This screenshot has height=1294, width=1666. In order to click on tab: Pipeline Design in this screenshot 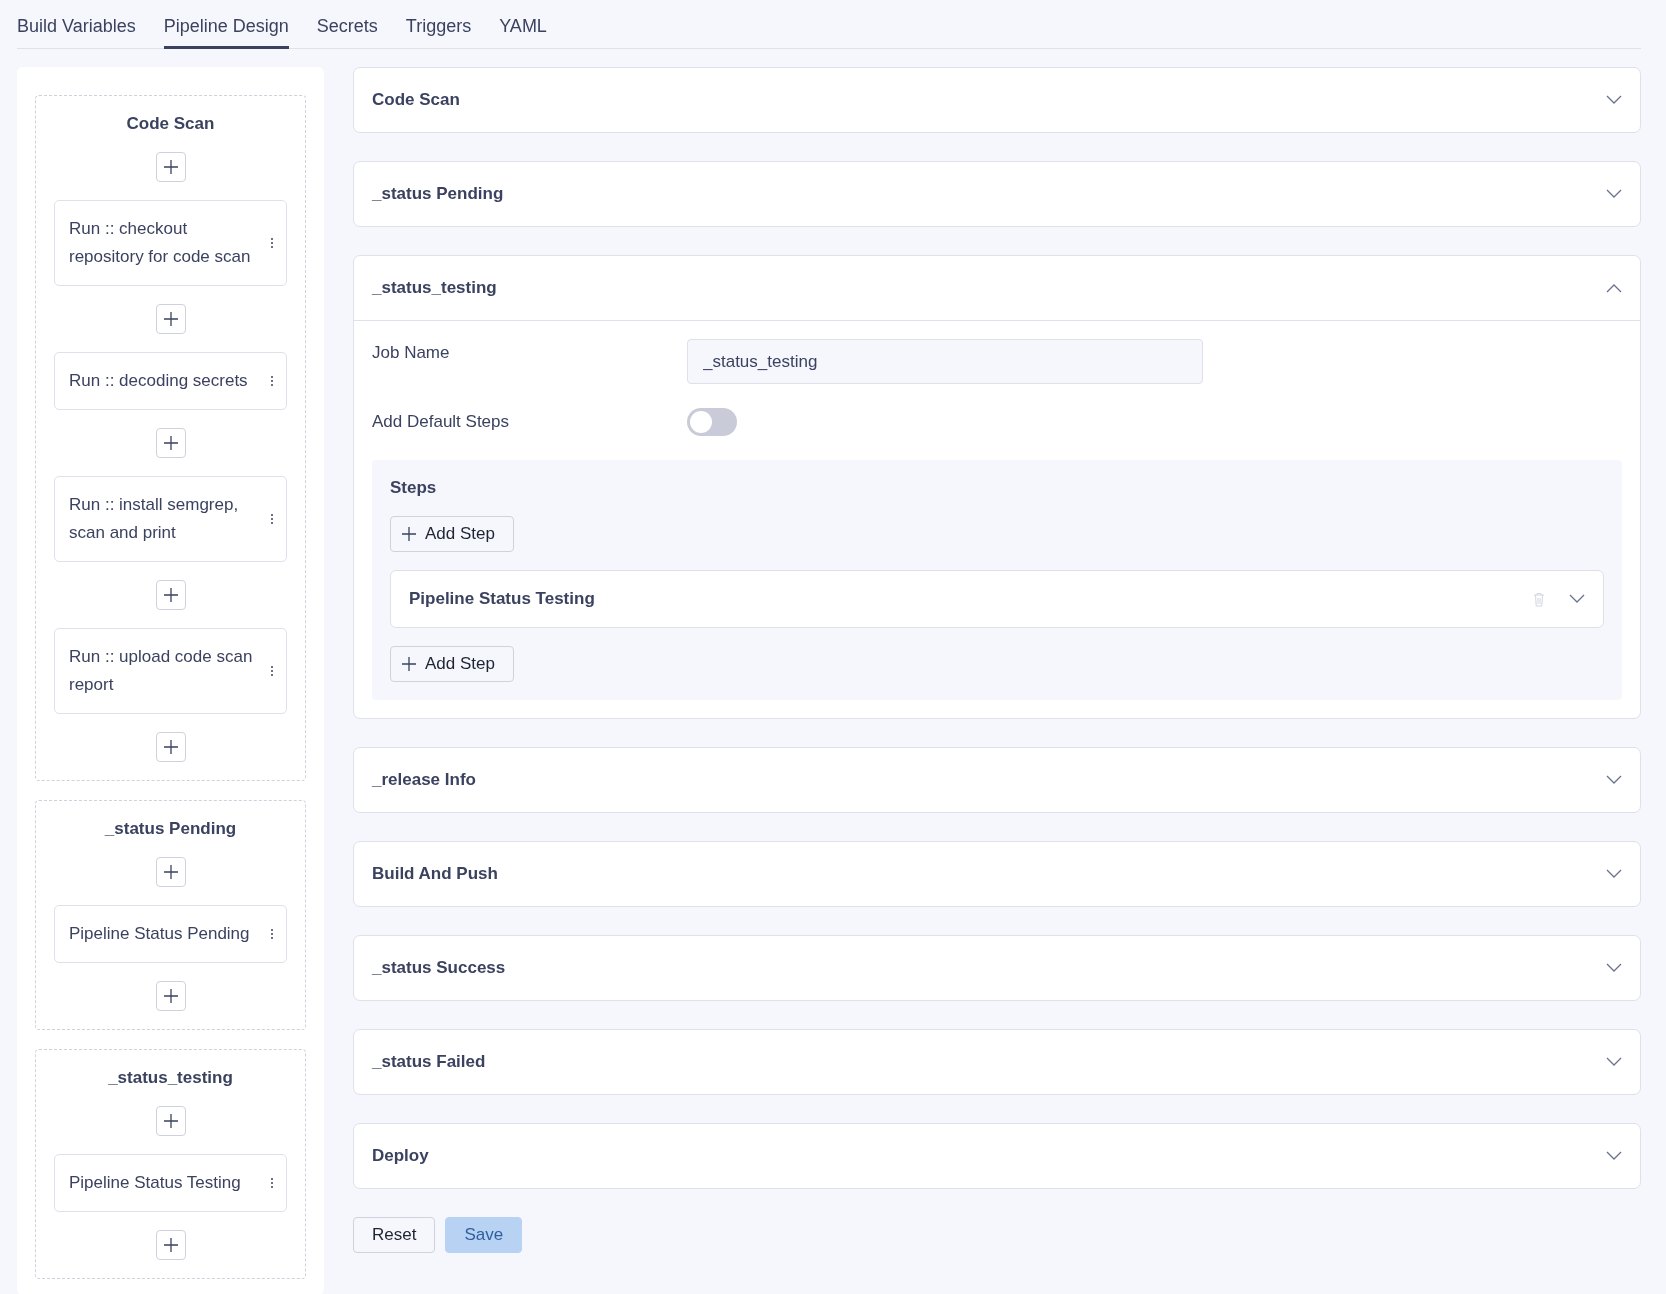, I will do `click(226, 24)`.